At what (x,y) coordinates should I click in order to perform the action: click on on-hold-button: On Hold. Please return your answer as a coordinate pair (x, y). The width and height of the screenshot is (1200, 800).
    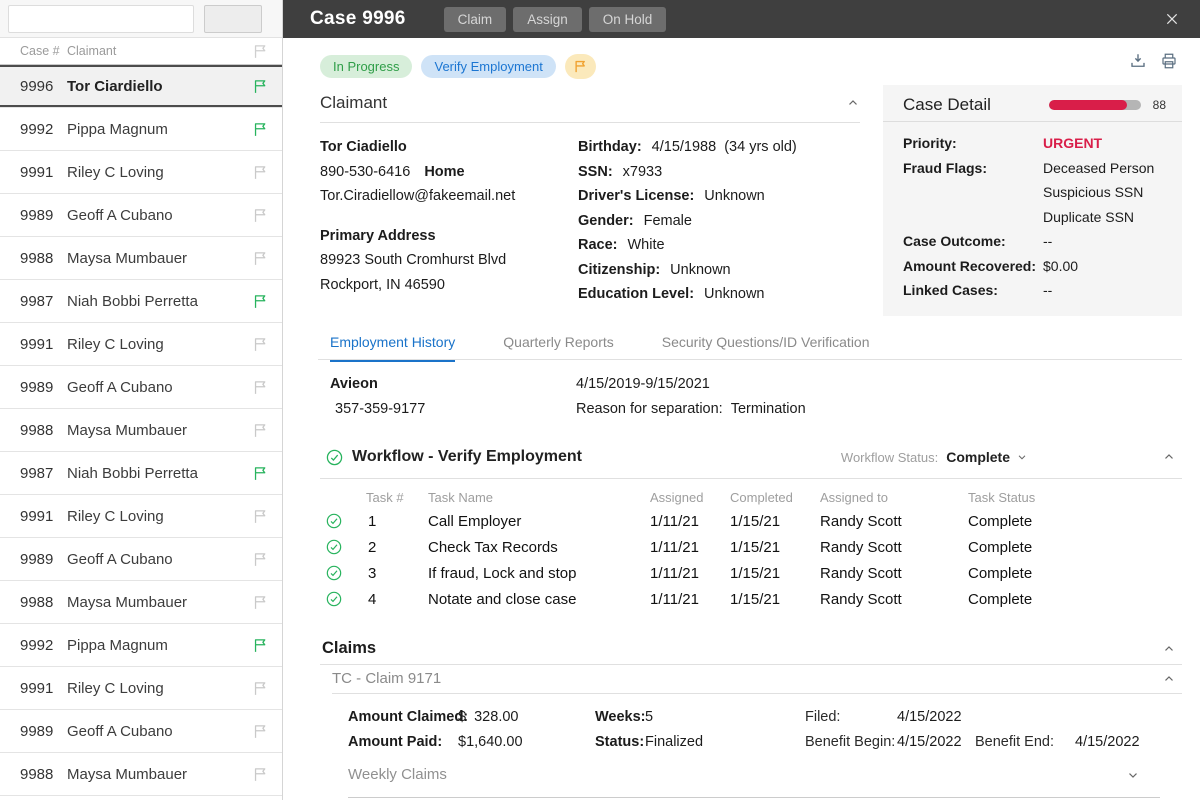
    Looking at the image, I should click on (627, 19).